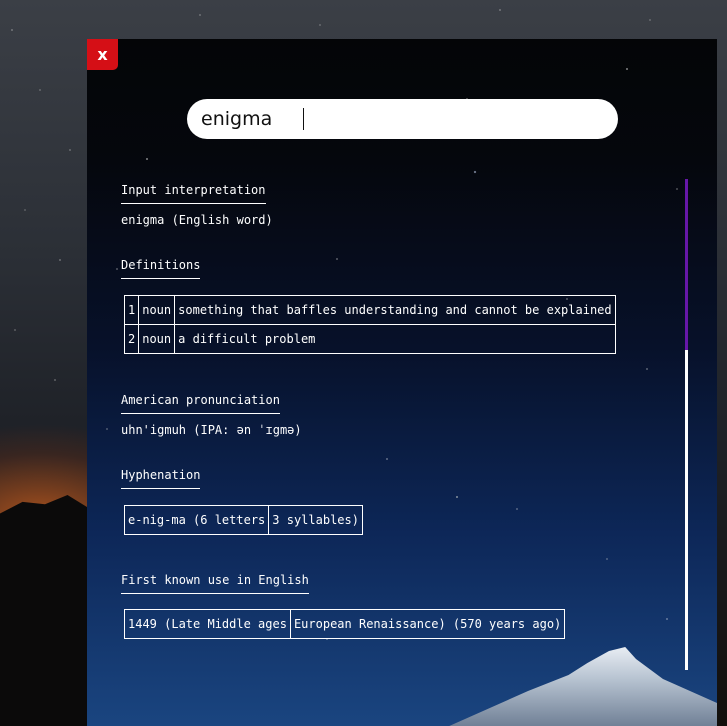 This screenshot has width=727, height=726. Describe the element at coordinates (211, 430) in the screenshot. I see `pronunciation-text: uhn'igmuh (IPA: ən ˈɪgmə)` at that location.